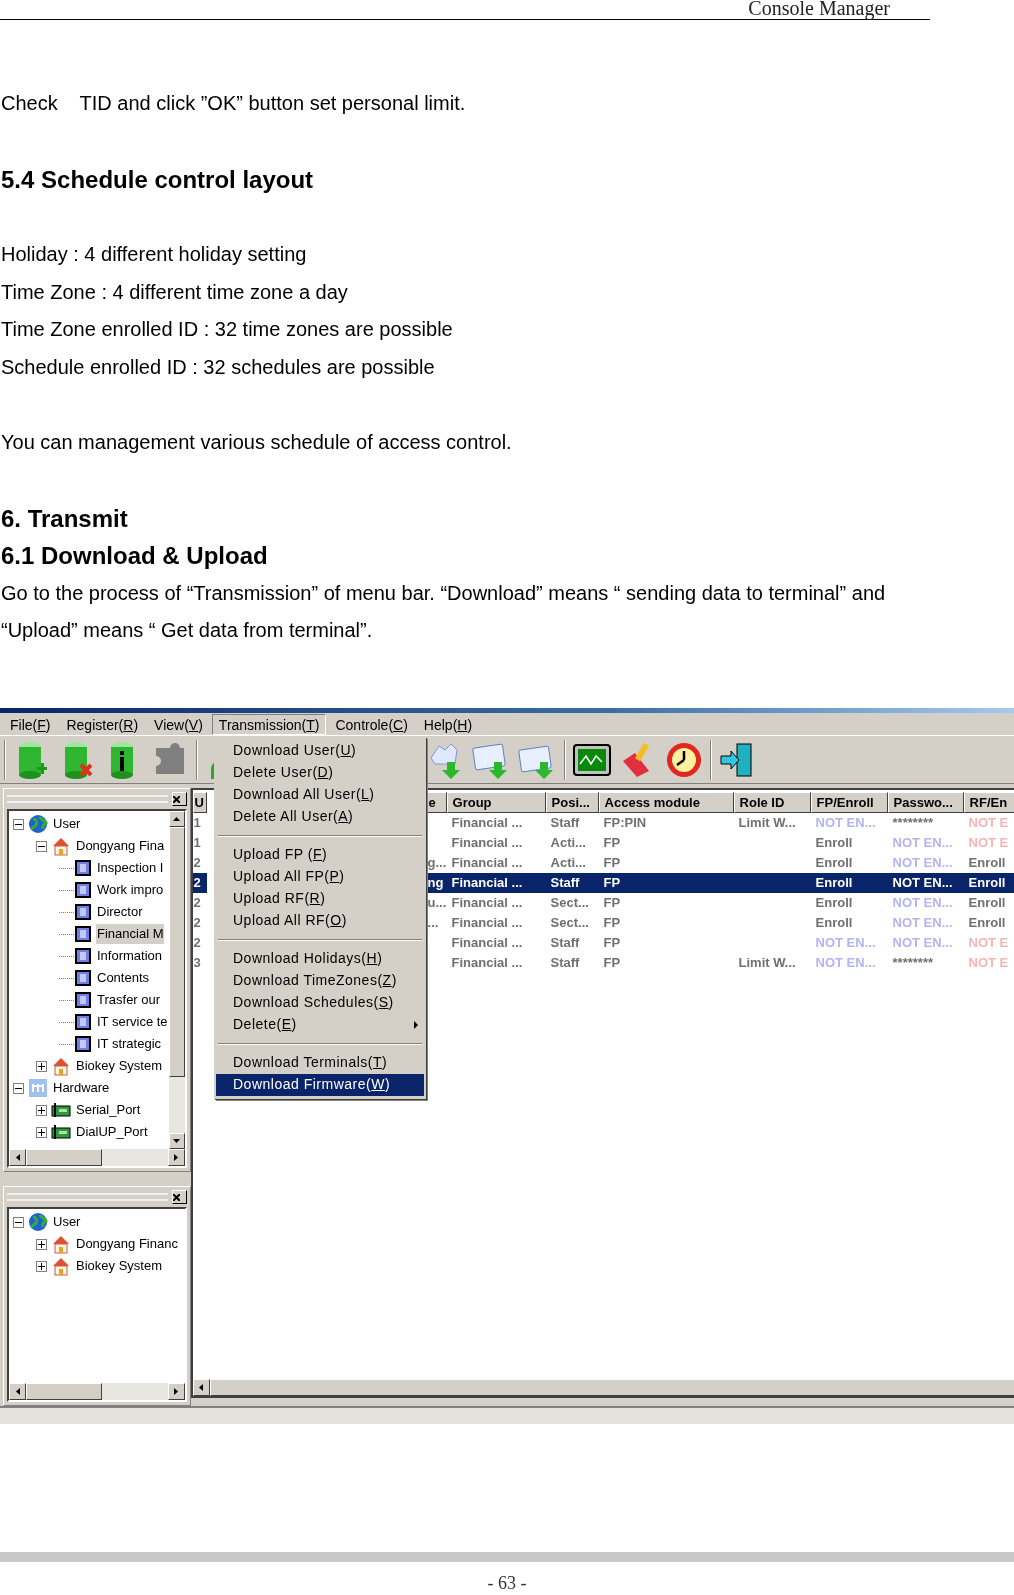 This screenshot has height=1595, width=1014. What do you see at coordinates (120, 912) in the screenshot?
I see `tree-item: Director` at bounding box center [120, 912].